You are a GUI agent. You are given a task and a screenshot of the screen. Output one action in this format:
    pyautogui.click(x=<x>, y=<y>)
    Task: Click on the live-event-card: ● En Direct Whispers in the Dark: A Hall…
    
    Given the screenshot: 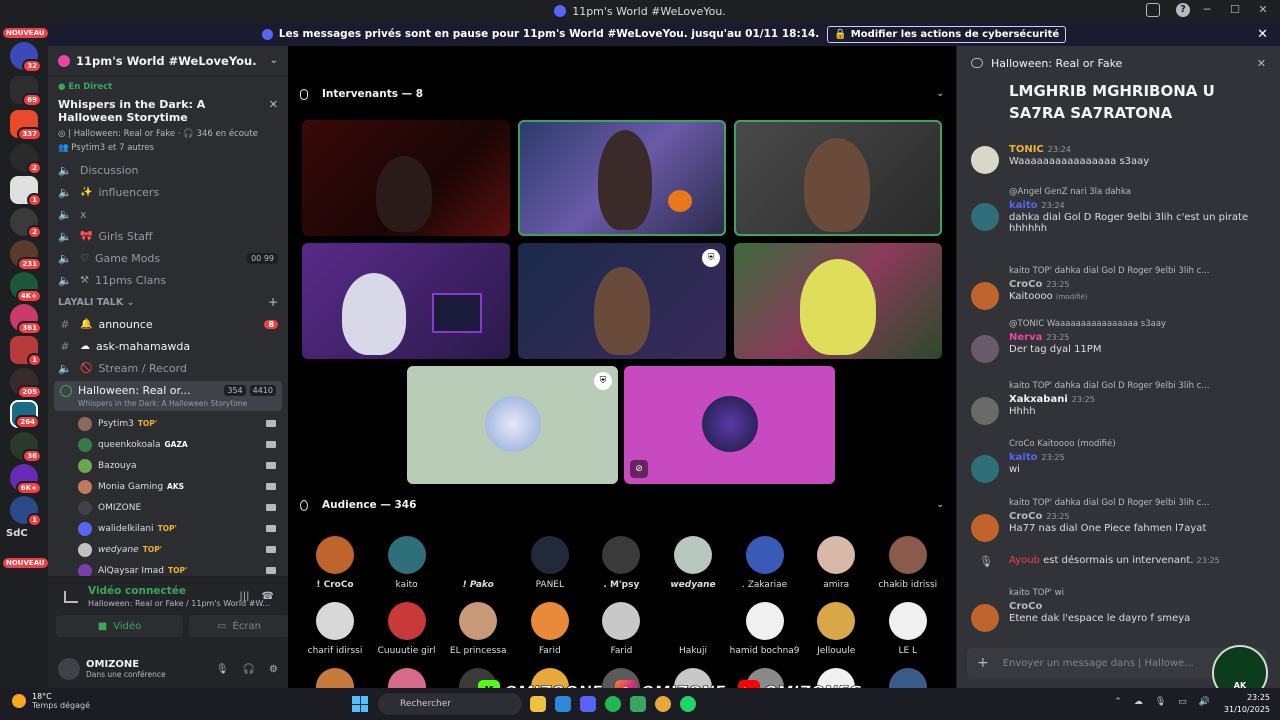 What is the action you would take?
    pyautogui.click(x=168, y=117)
    